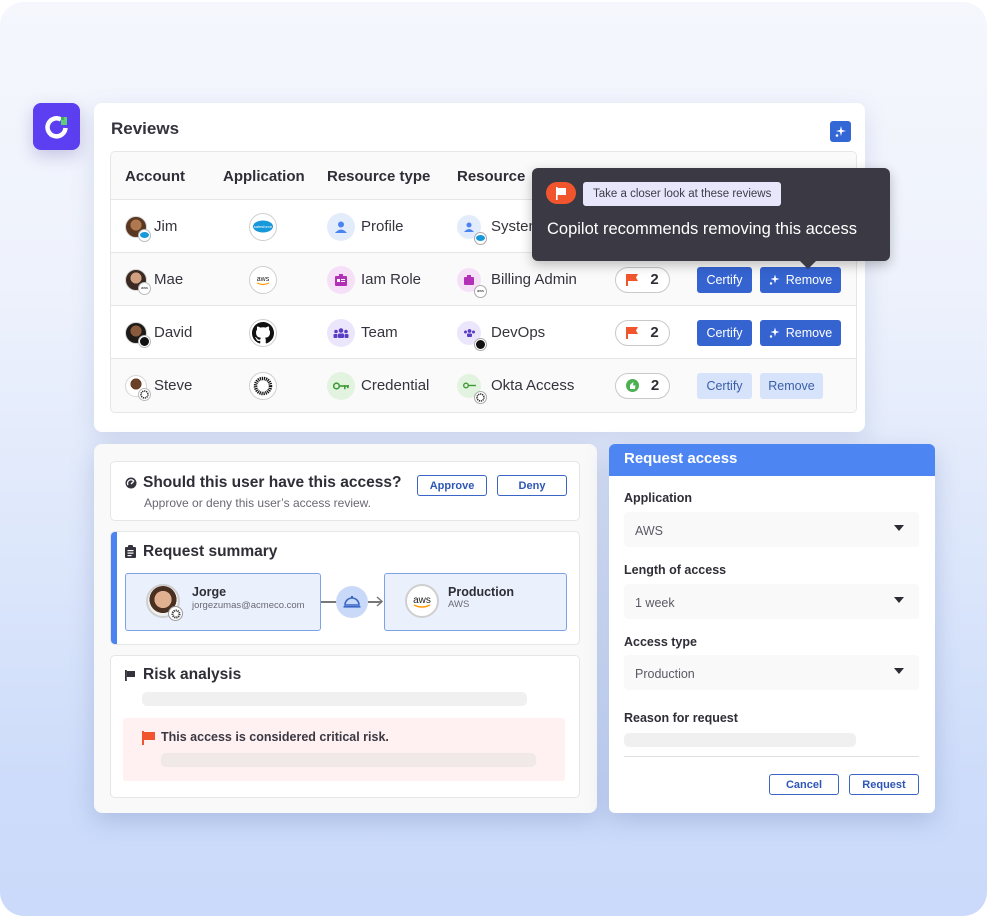  Describe the element at coordinates (740, 740) in the screenshot. I see `reason-input` at that location.